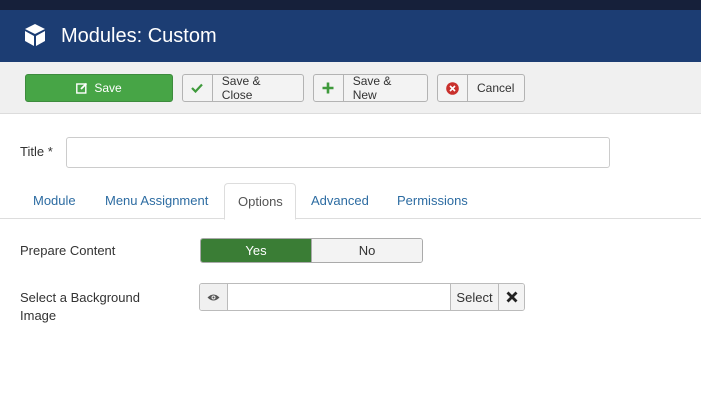 This screenshot has width=701, height=414. I want to click on tab-advanced: Advanced, so click(340, 201).